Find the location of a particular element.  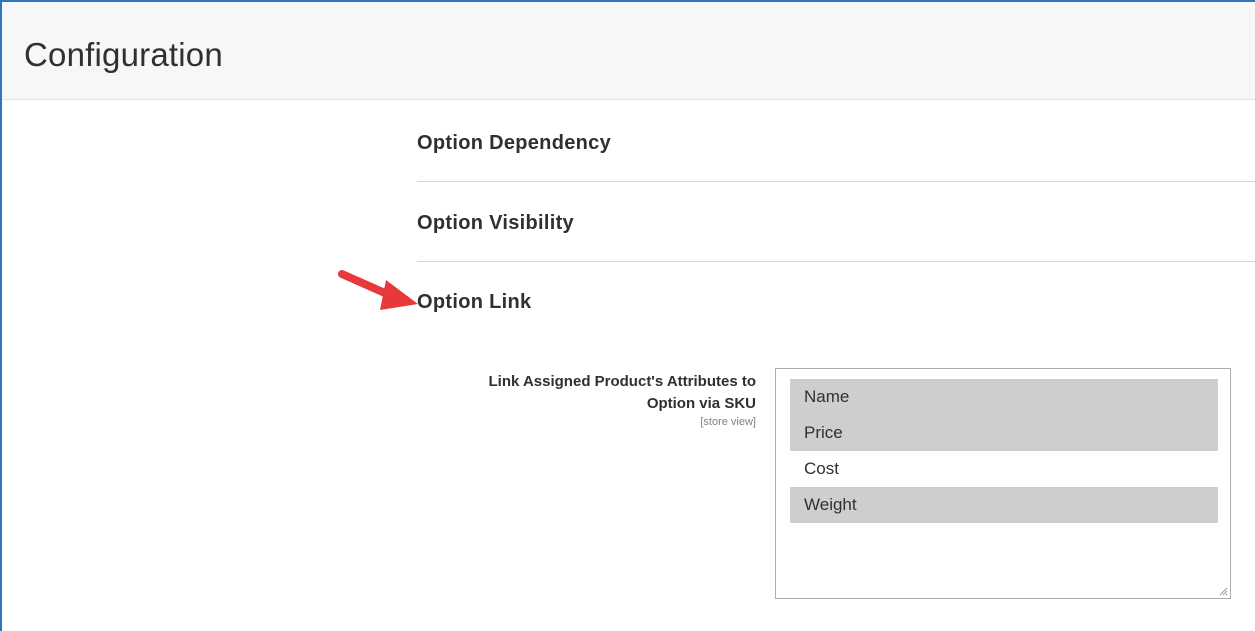

page-title: Configuration is located at coordinates (123, 54).